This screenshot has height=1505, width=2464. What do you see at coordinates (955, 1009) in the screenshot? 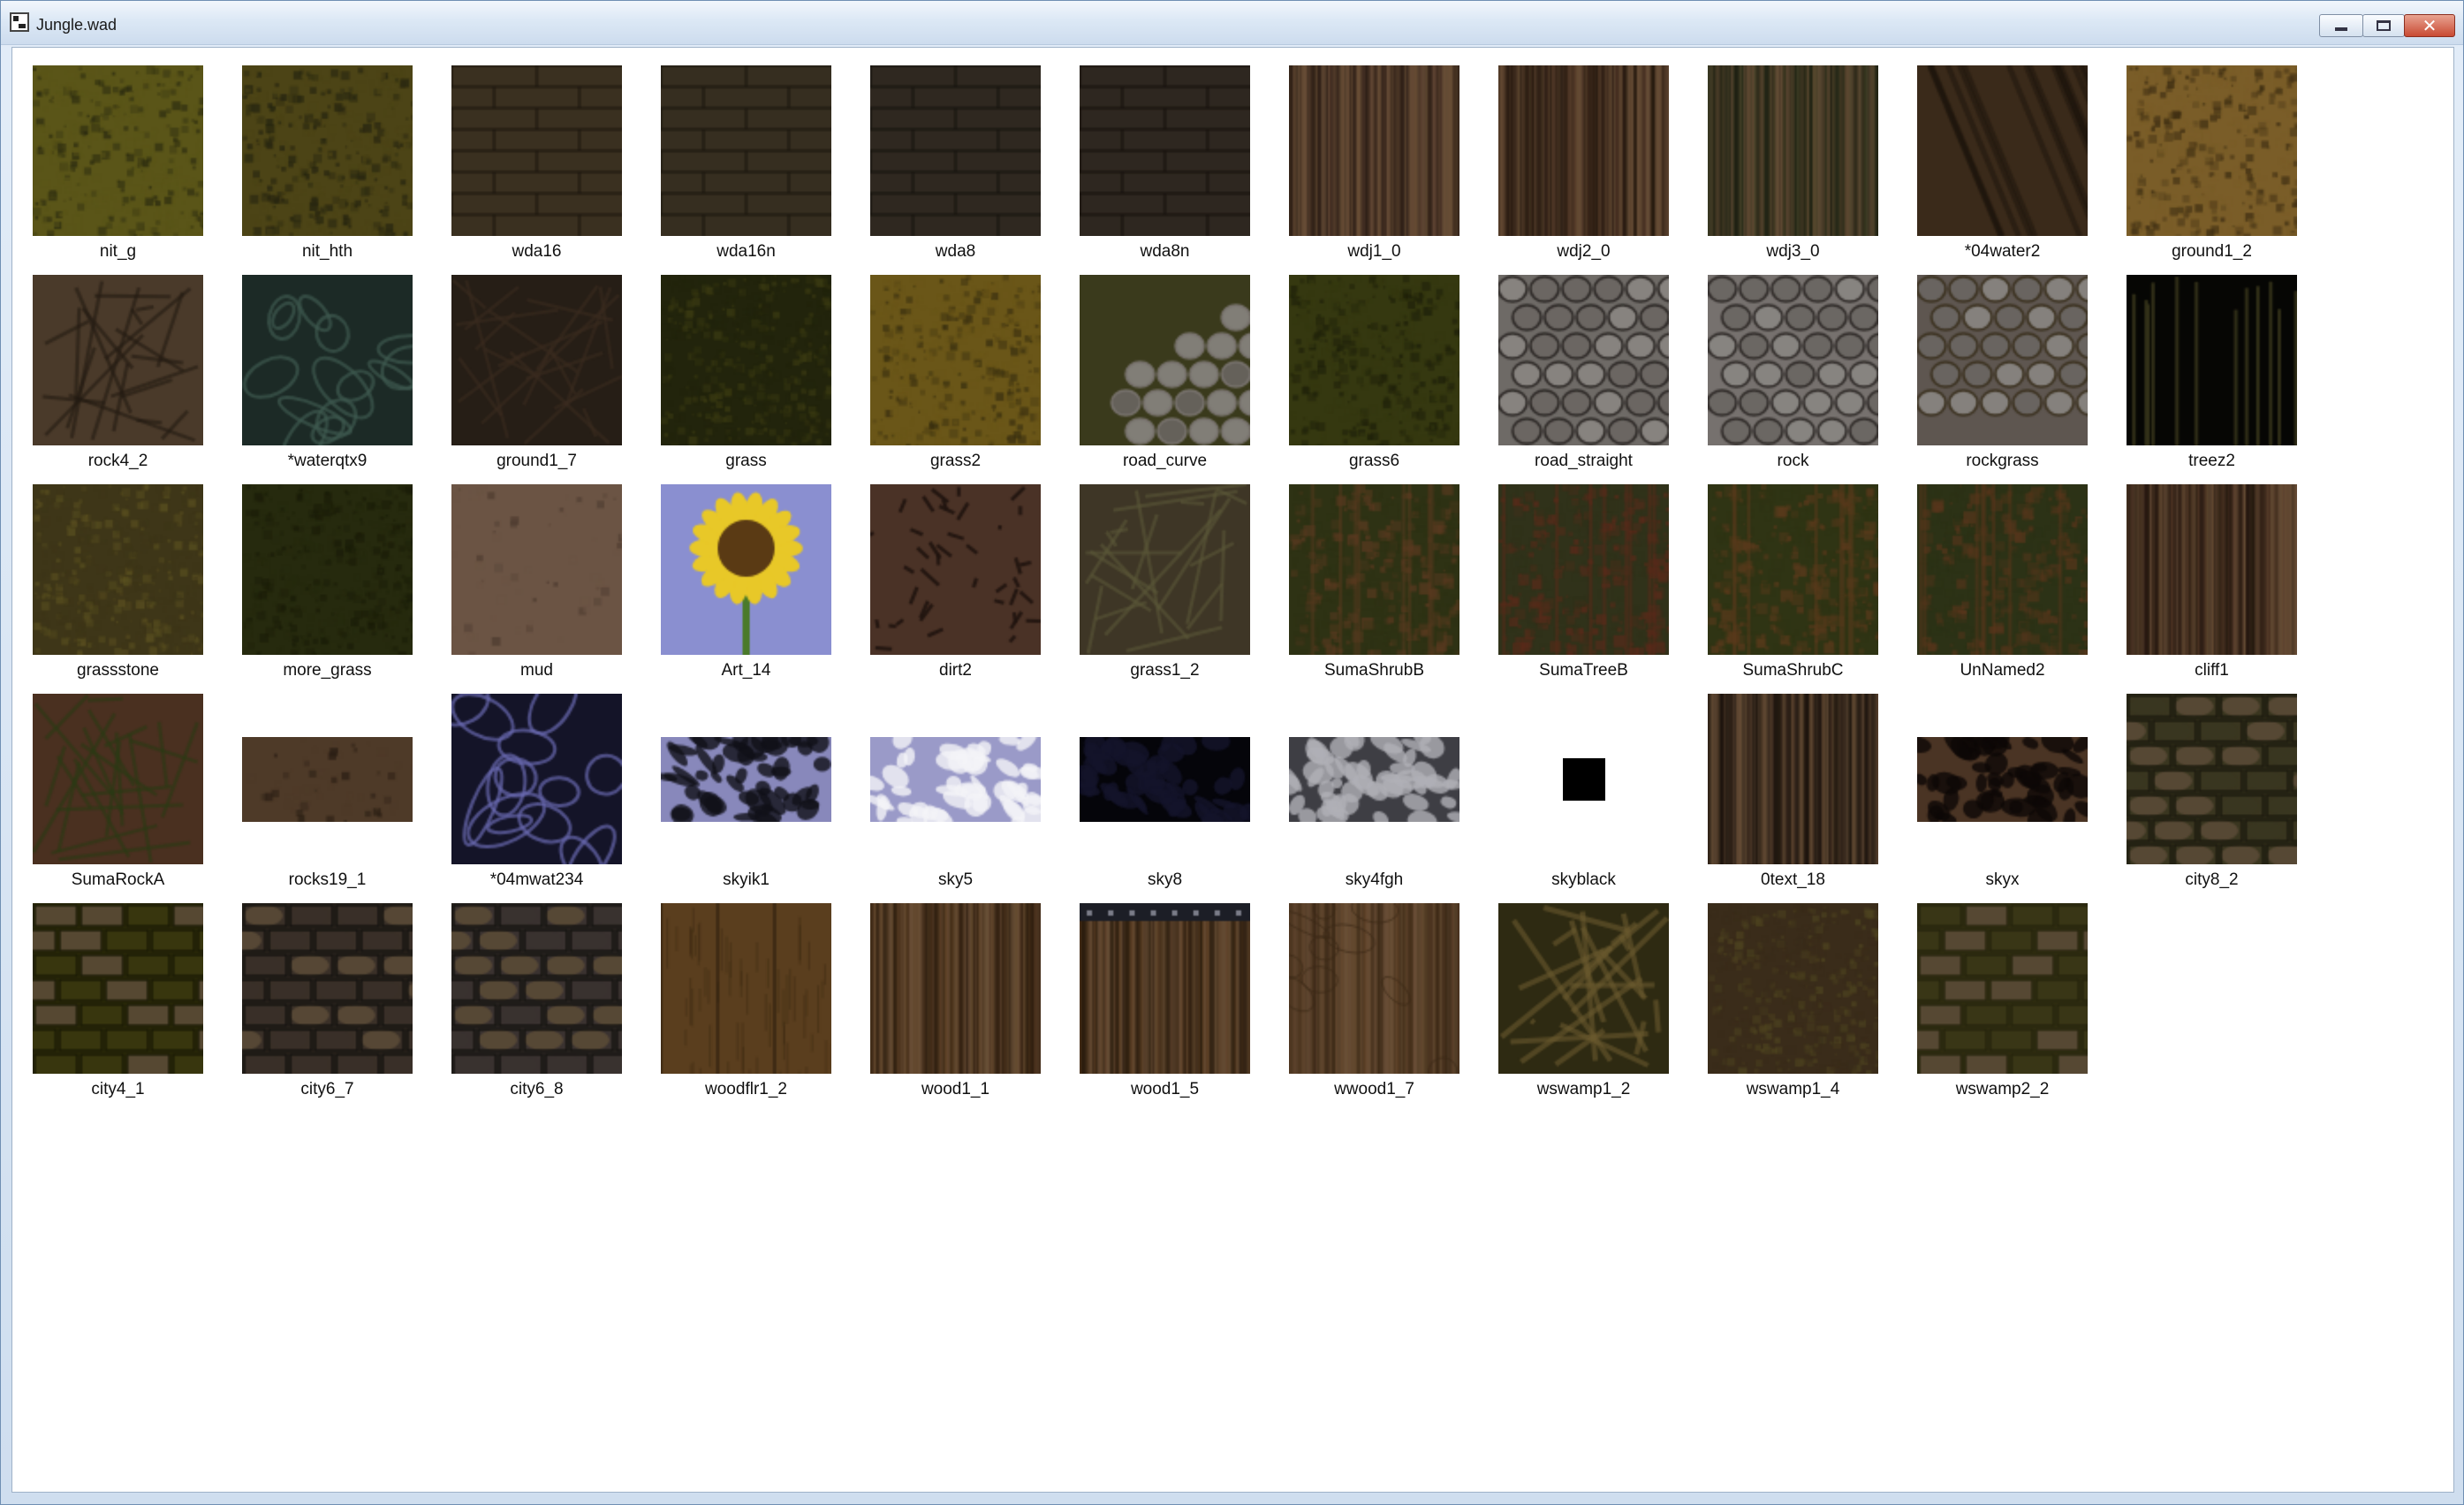
I see `texture-tile: wood1_1` at bounding box center [955, 1009].